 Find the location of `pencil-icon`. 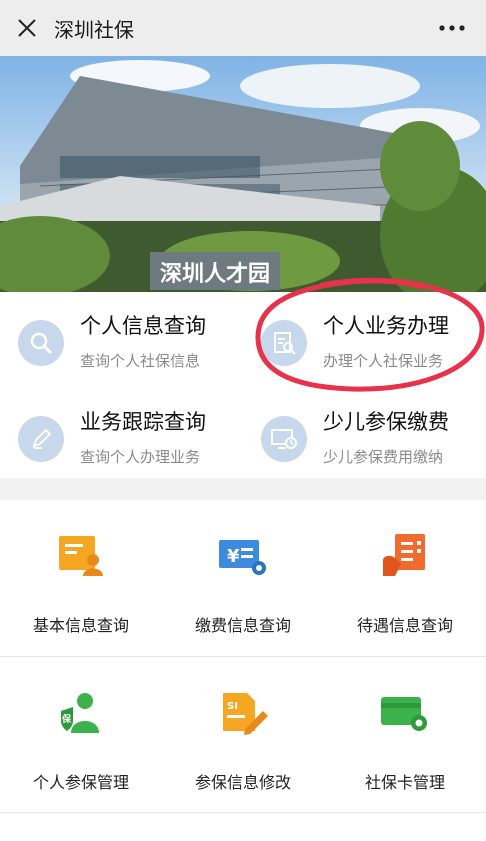

pencil-icon is located at coordinates (41, 439).